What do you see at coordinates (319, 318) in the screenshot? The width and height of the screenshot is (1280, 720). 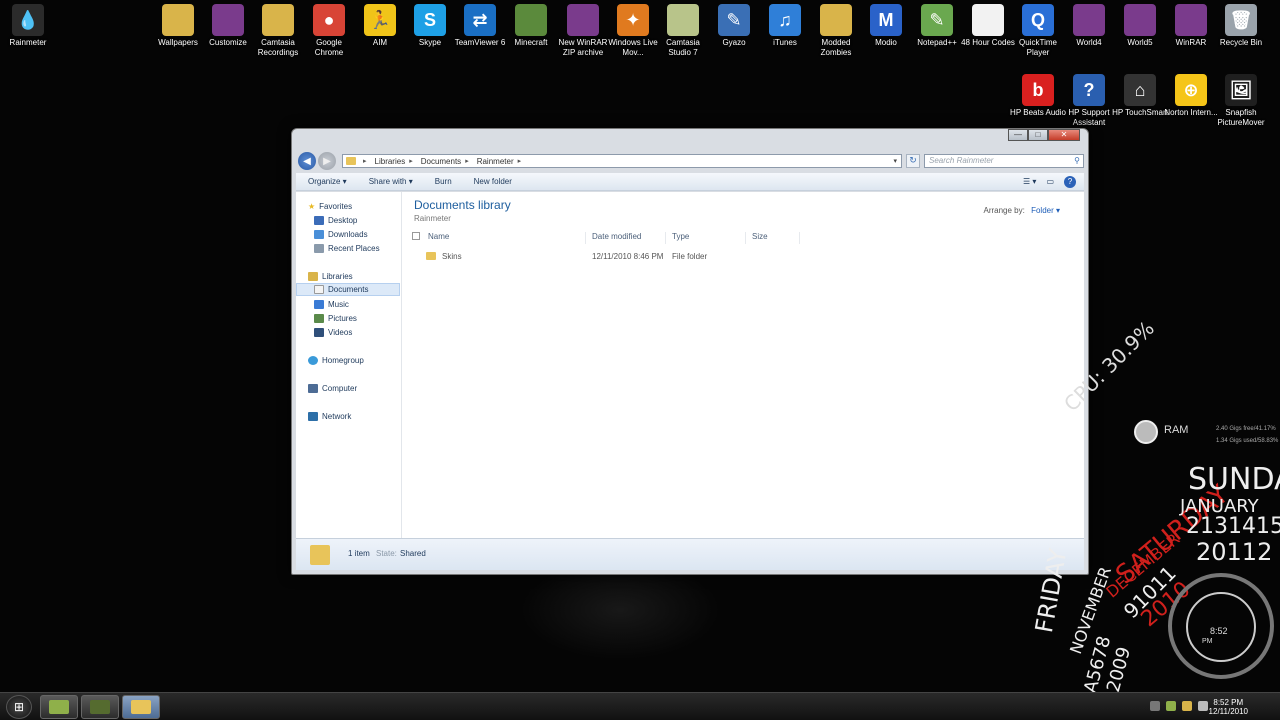 I see `pictures-icon` at bounding box center [319, 318].